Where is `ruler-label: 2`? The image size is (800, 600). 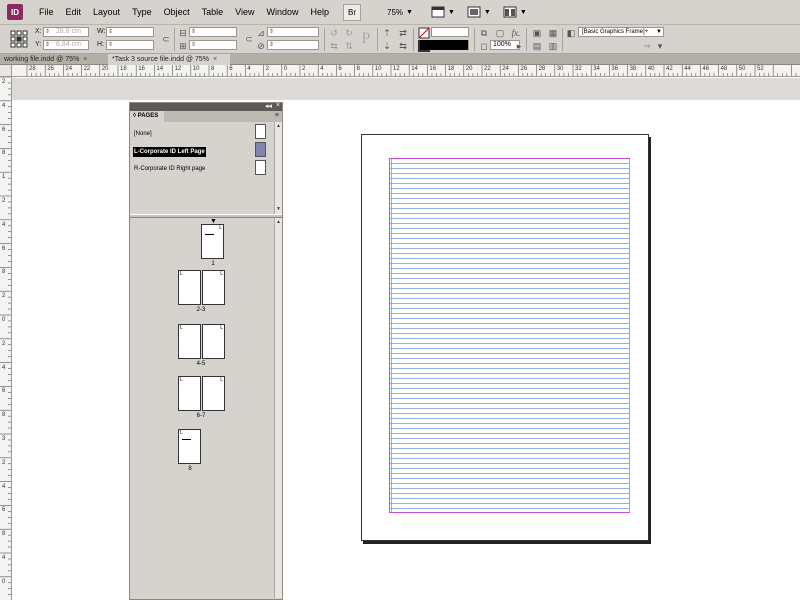 ruler-label: 2 is located at coordinates (4, 201).